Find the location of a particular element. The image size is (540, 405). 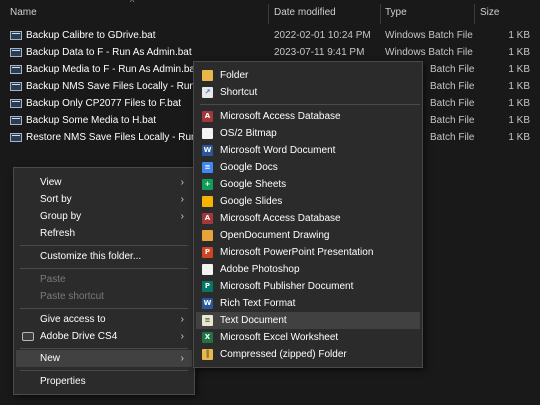

new-item-word-document: W Microsoft Word Document is located at coordinates (308, 150).